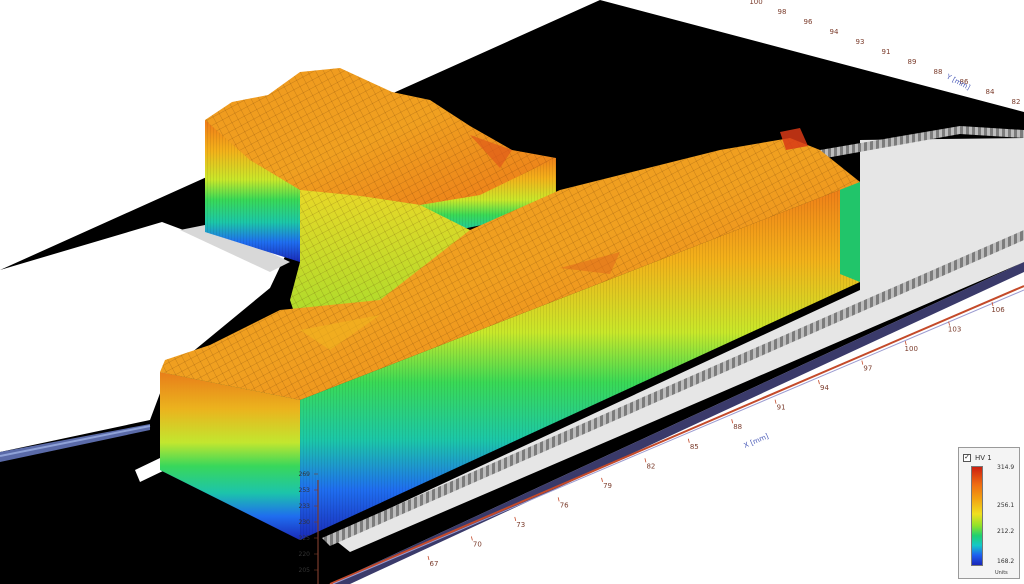  I want to click on x-tick-label: 106, so click(998, 310).